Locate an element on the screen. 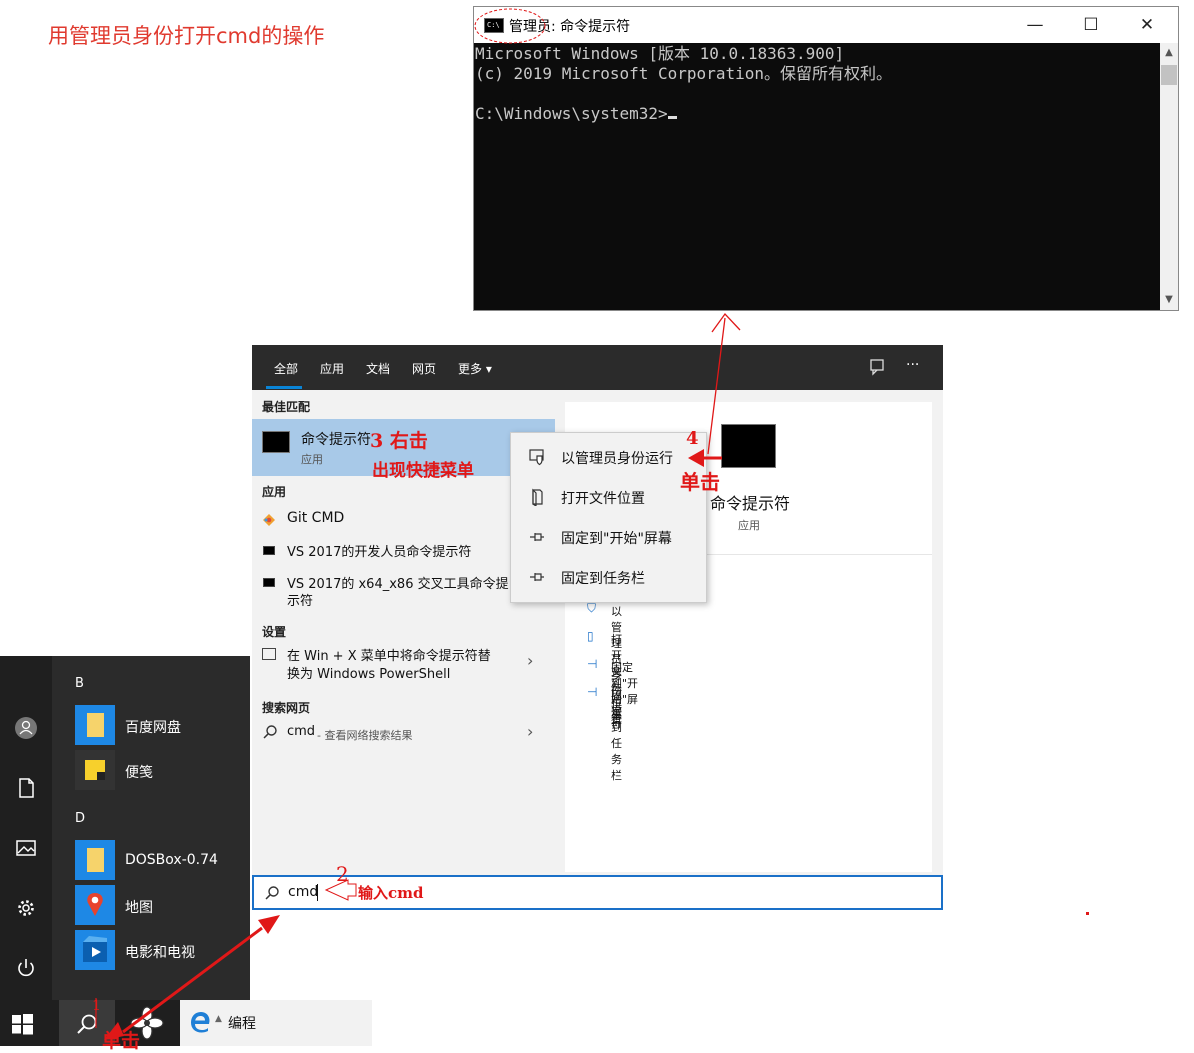  annotation-step3: 3 右击 is located at coordinates (399, 441).